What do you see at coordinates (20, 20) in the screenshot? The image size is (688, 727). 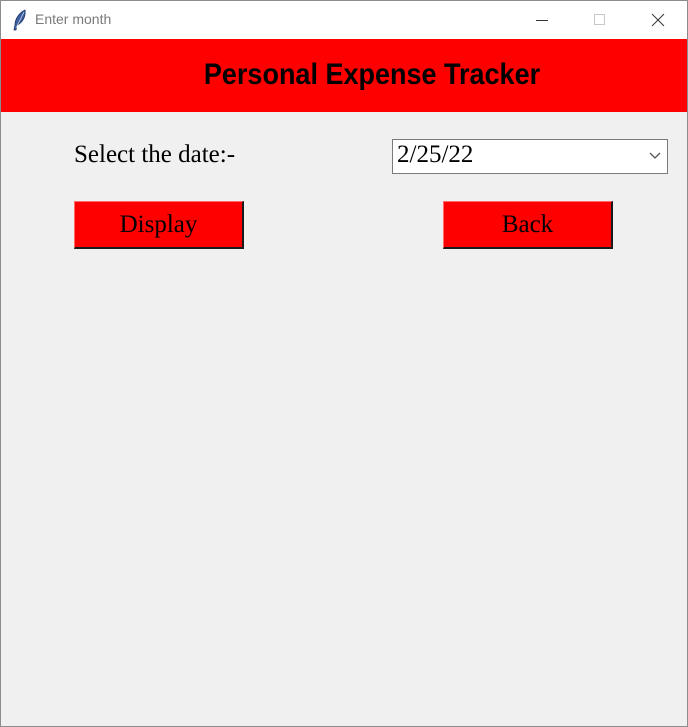 I see `feather-icon` at bounding box center [20, 20].